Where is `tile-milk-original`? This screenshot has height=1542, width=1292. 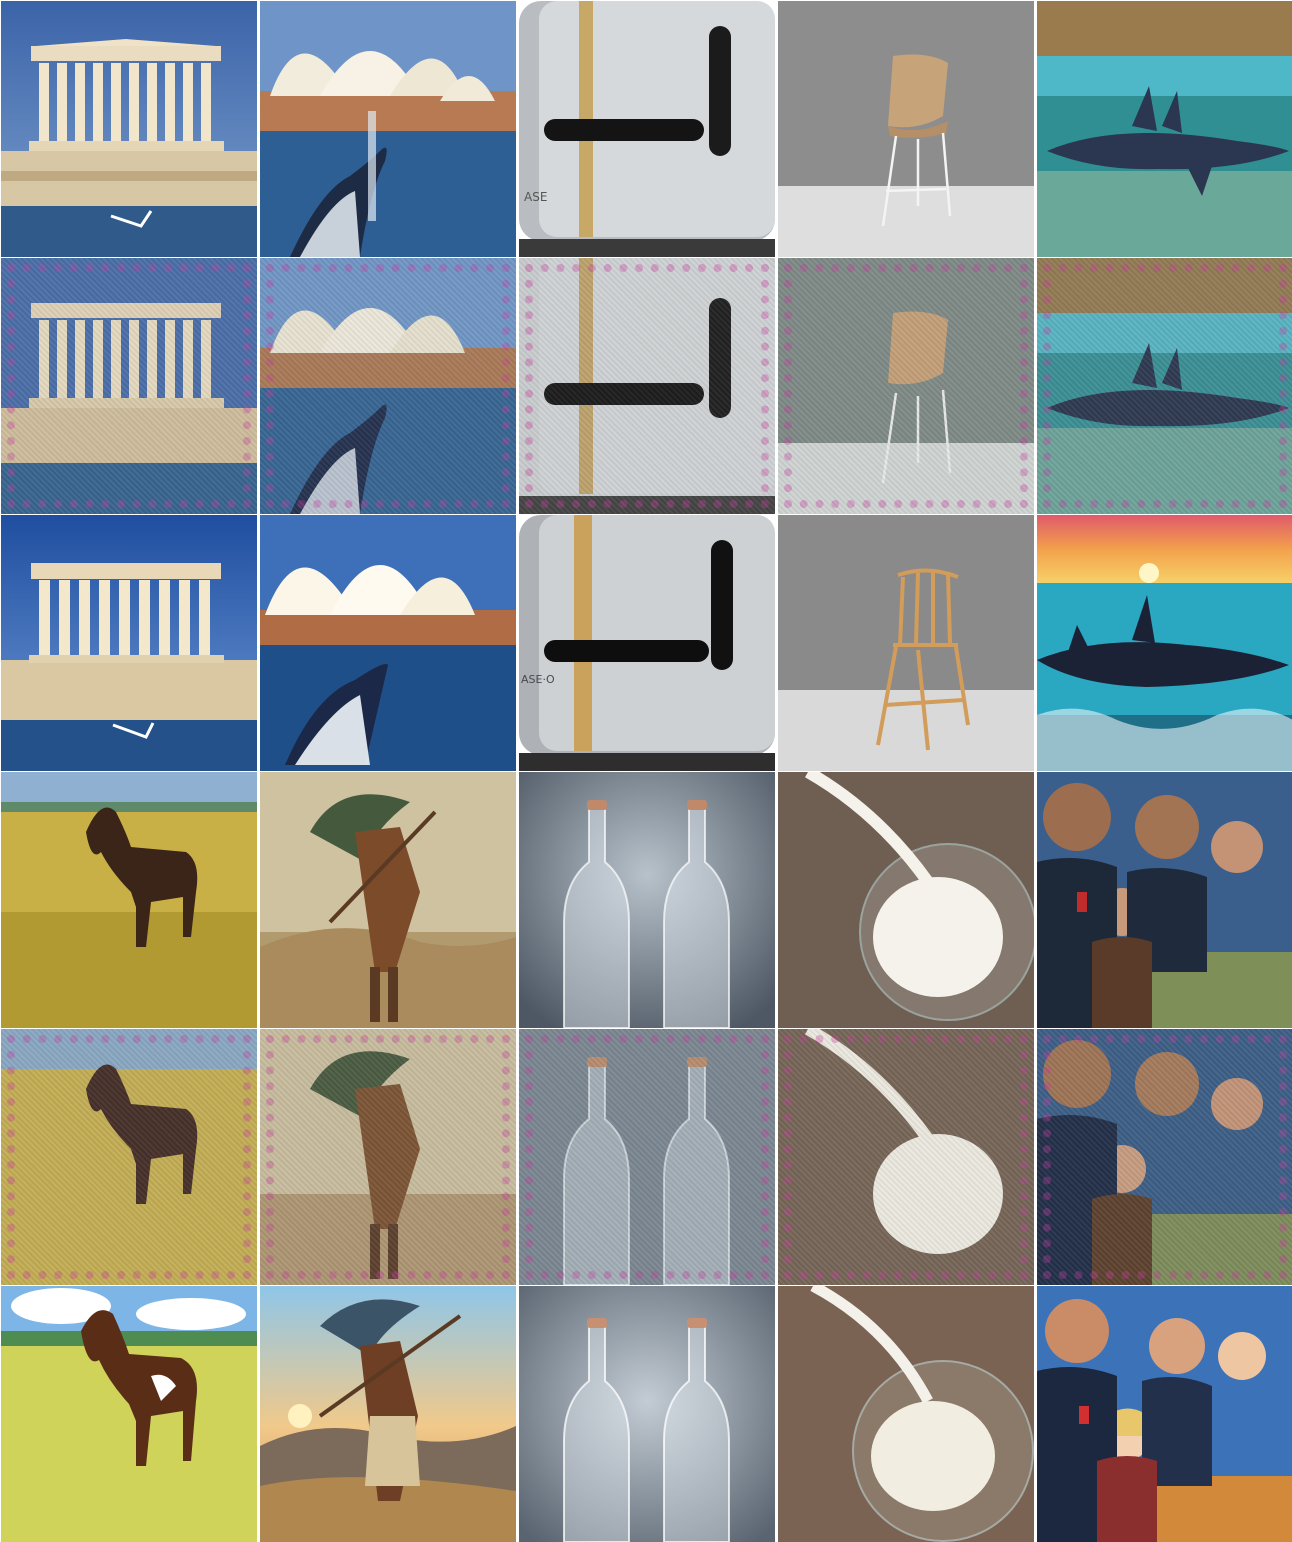 tile-milk-original is located at coordinates (906, 900).